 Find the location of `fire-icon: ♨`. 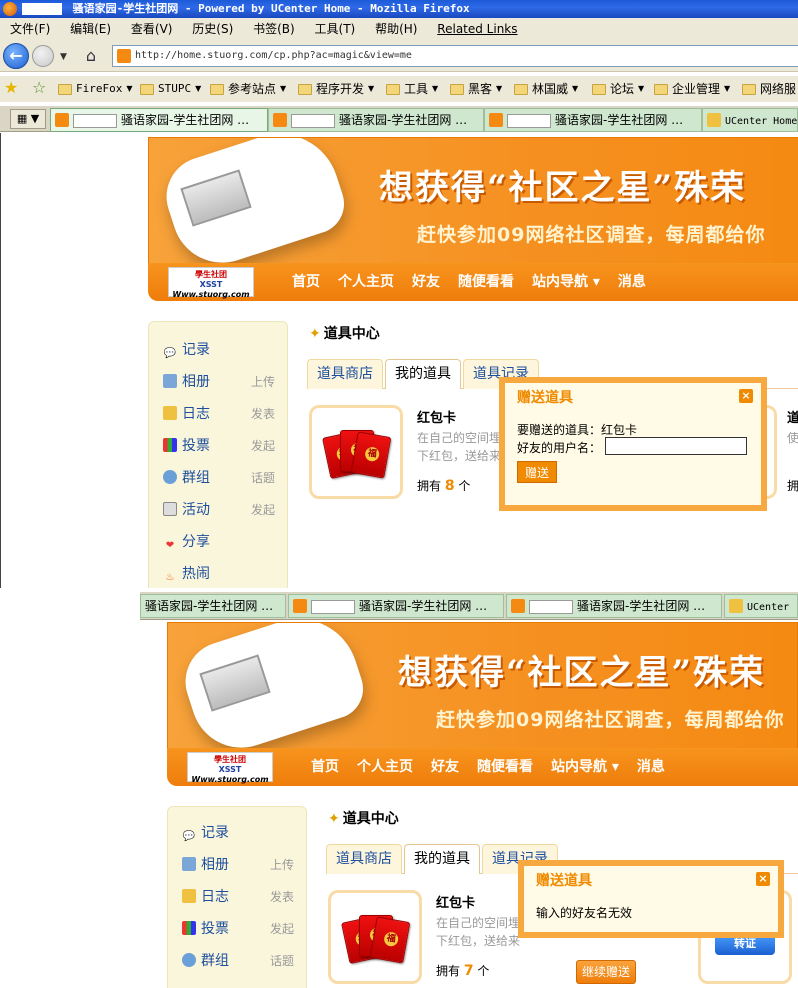

fire-icon: ♨ is located at coordinates (170, 577).